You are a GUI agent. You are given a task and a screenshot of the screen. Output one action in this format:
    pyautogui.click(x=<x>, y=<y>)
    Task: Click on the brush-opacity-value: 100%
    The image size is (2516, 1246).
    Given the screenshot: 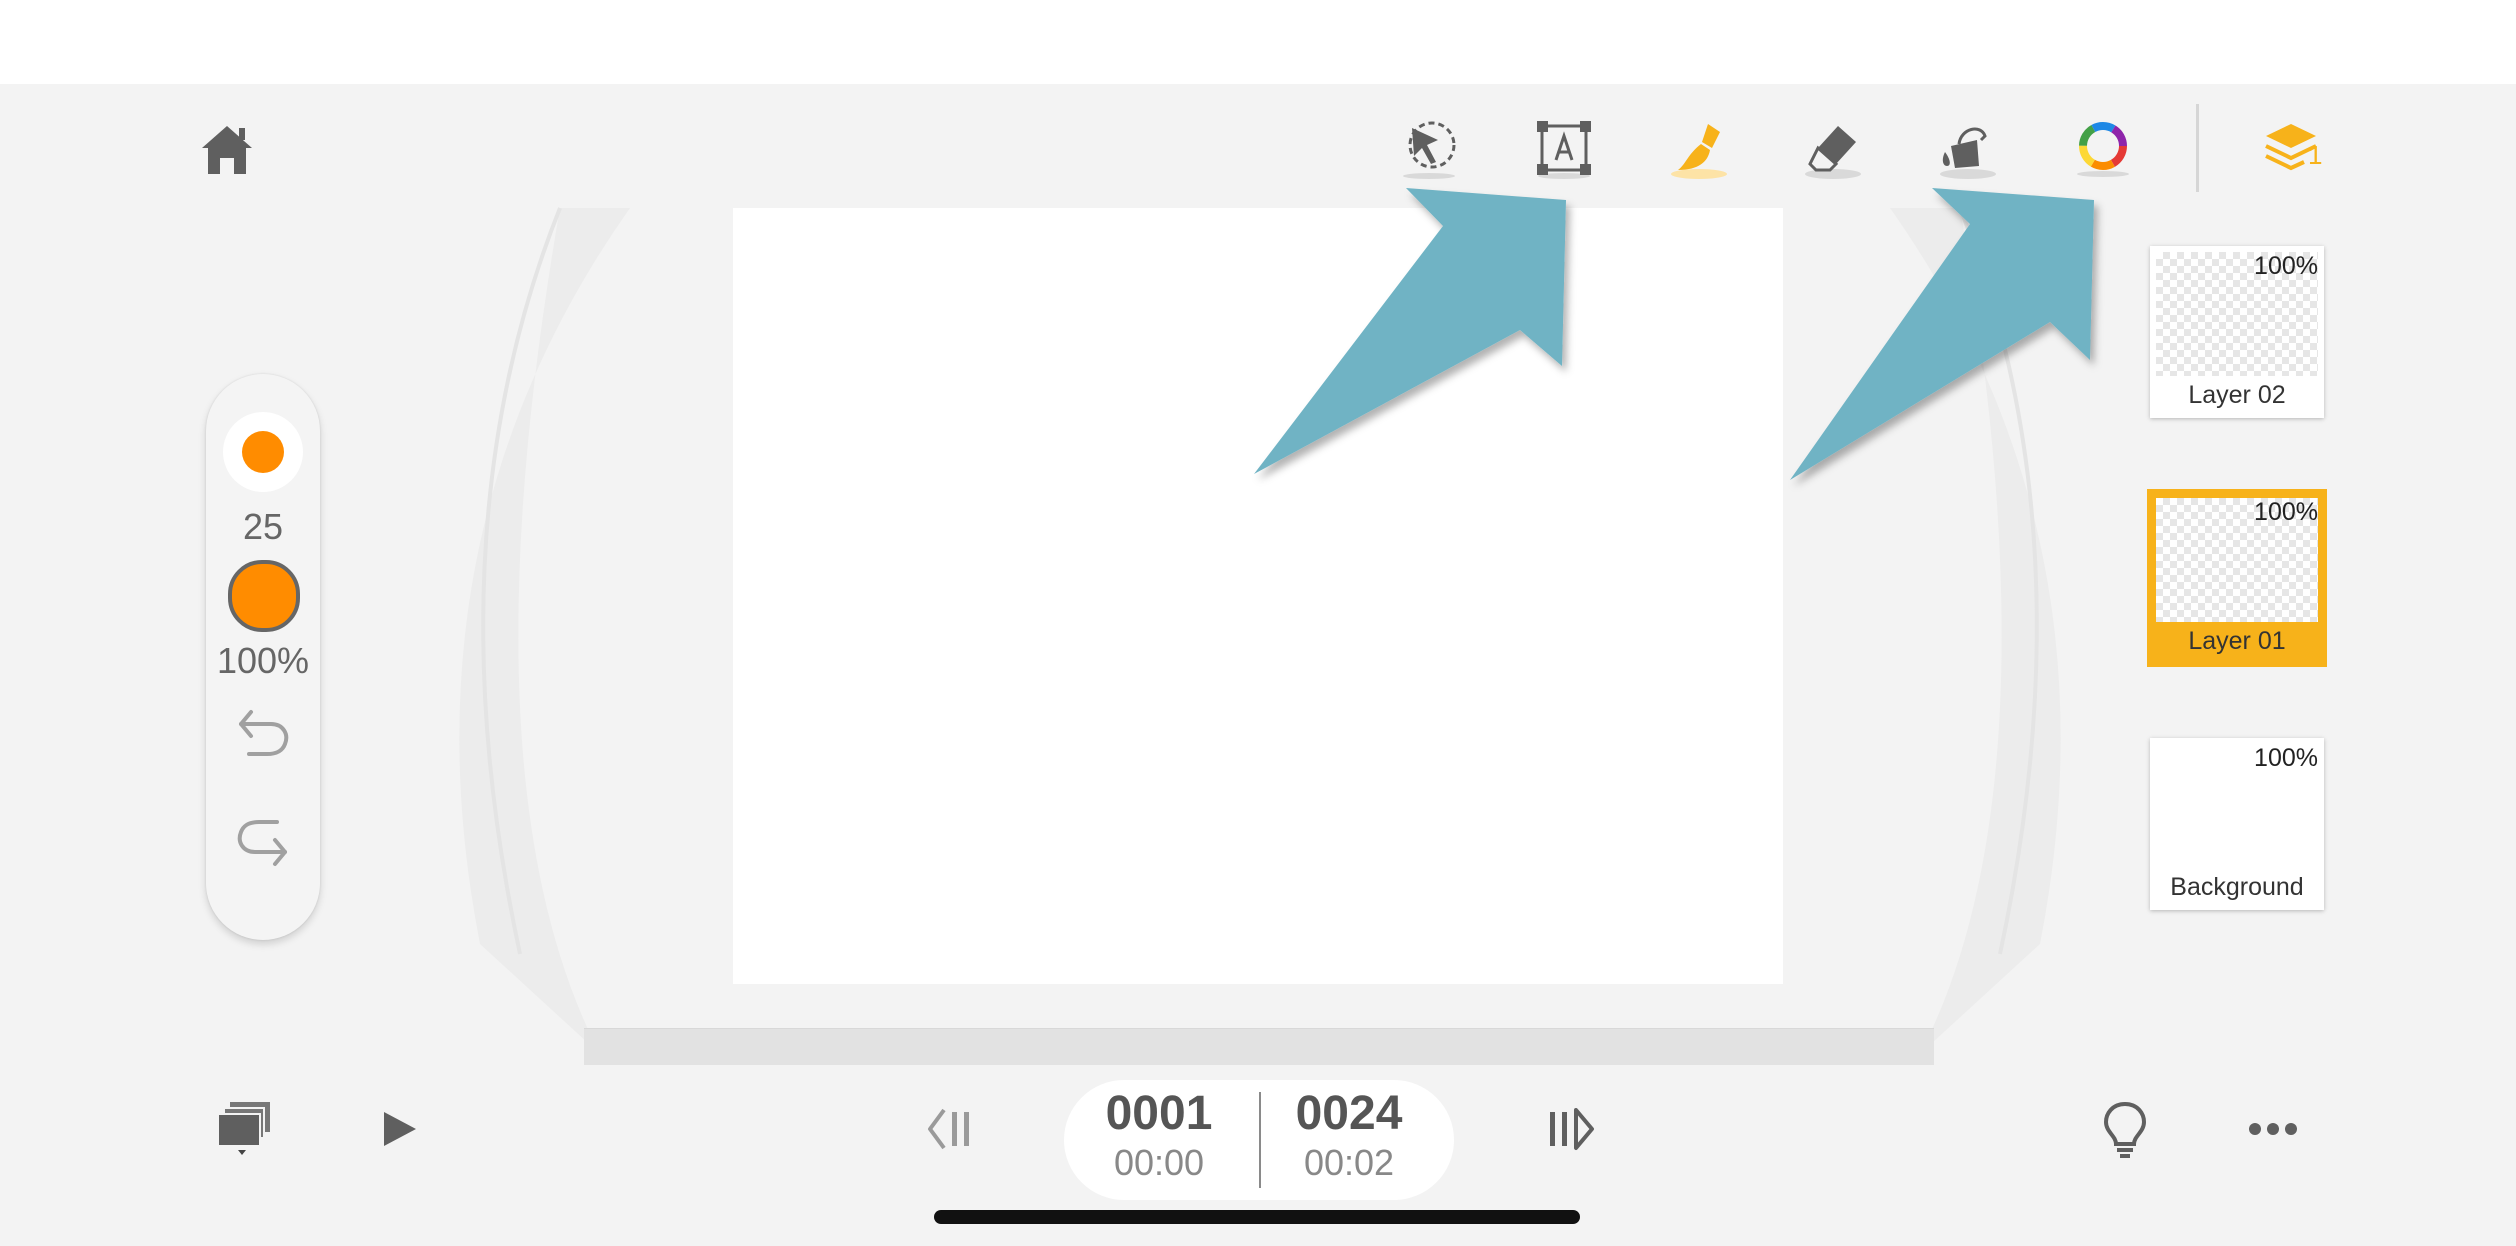 What is the action you would take?
    pyautogui.click(x=263, y=660)
    